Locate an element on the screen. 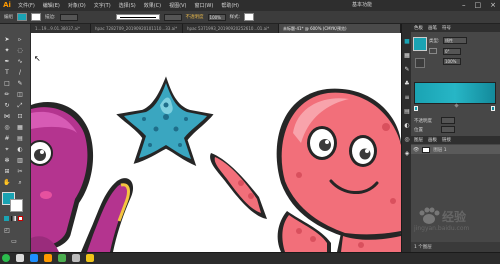 The height and width of the screenshot is (264, 500). menu-edit: 编辑(E) is located at coordinates (51, 5).